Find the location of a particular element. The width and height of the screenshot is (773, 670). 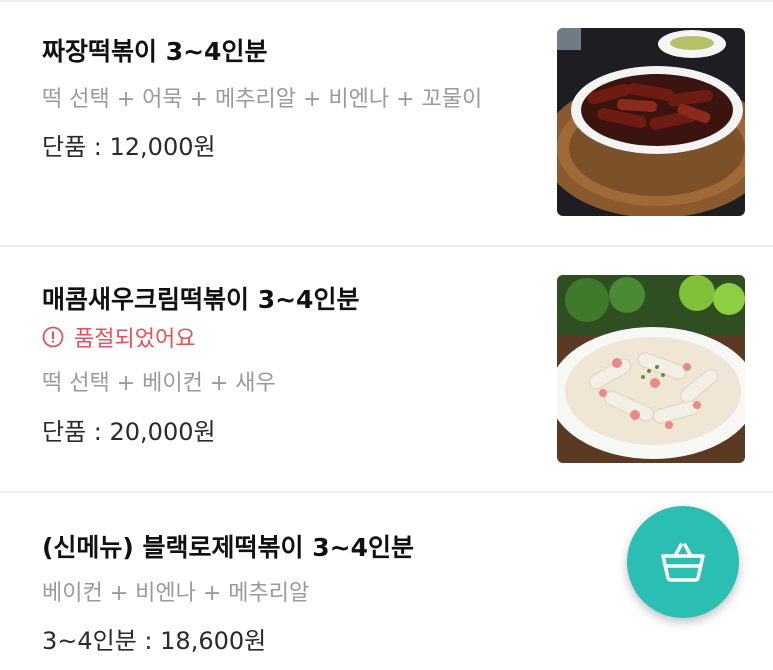

shrimp-cream-tteokbokki-photo is located at coordinates (651, 369).